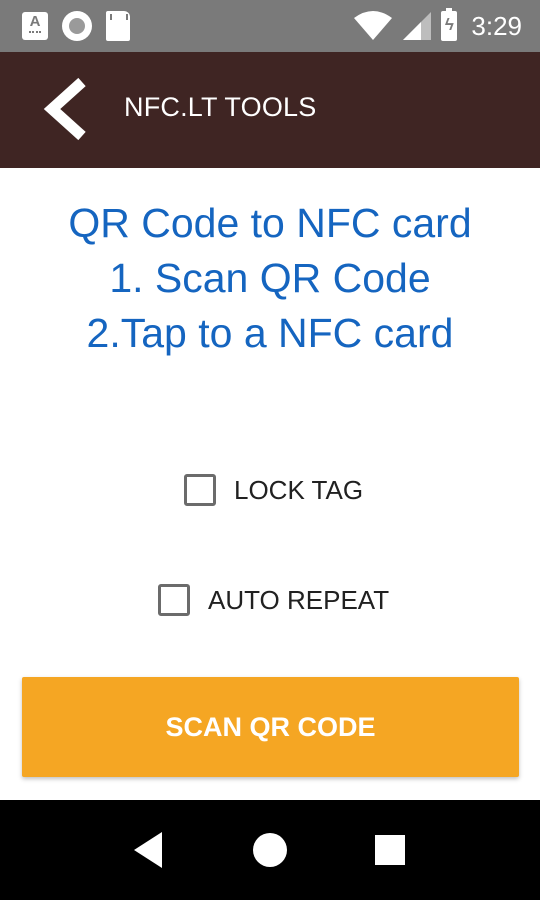  What do you see at coordinates (496, 25) in the screenshot?
I see `status-time: 3:29` at bounding box center [496, 25].